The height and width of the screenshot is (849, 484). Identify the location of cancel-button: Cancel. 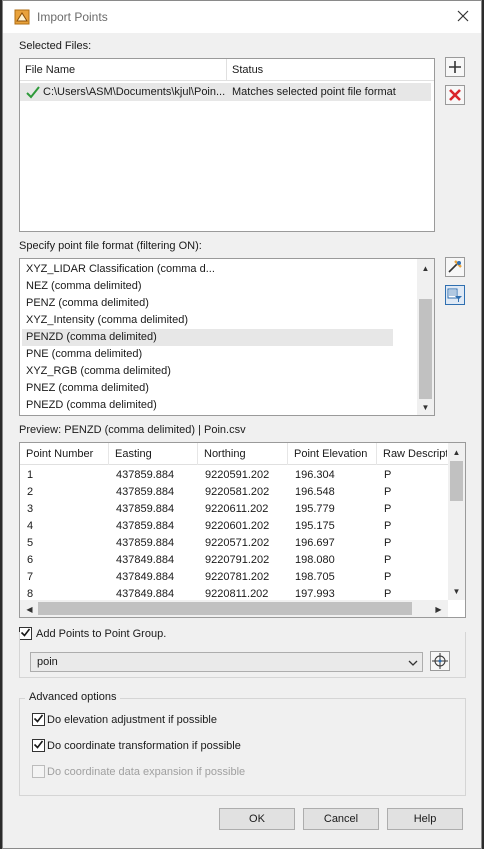
(341, 819).